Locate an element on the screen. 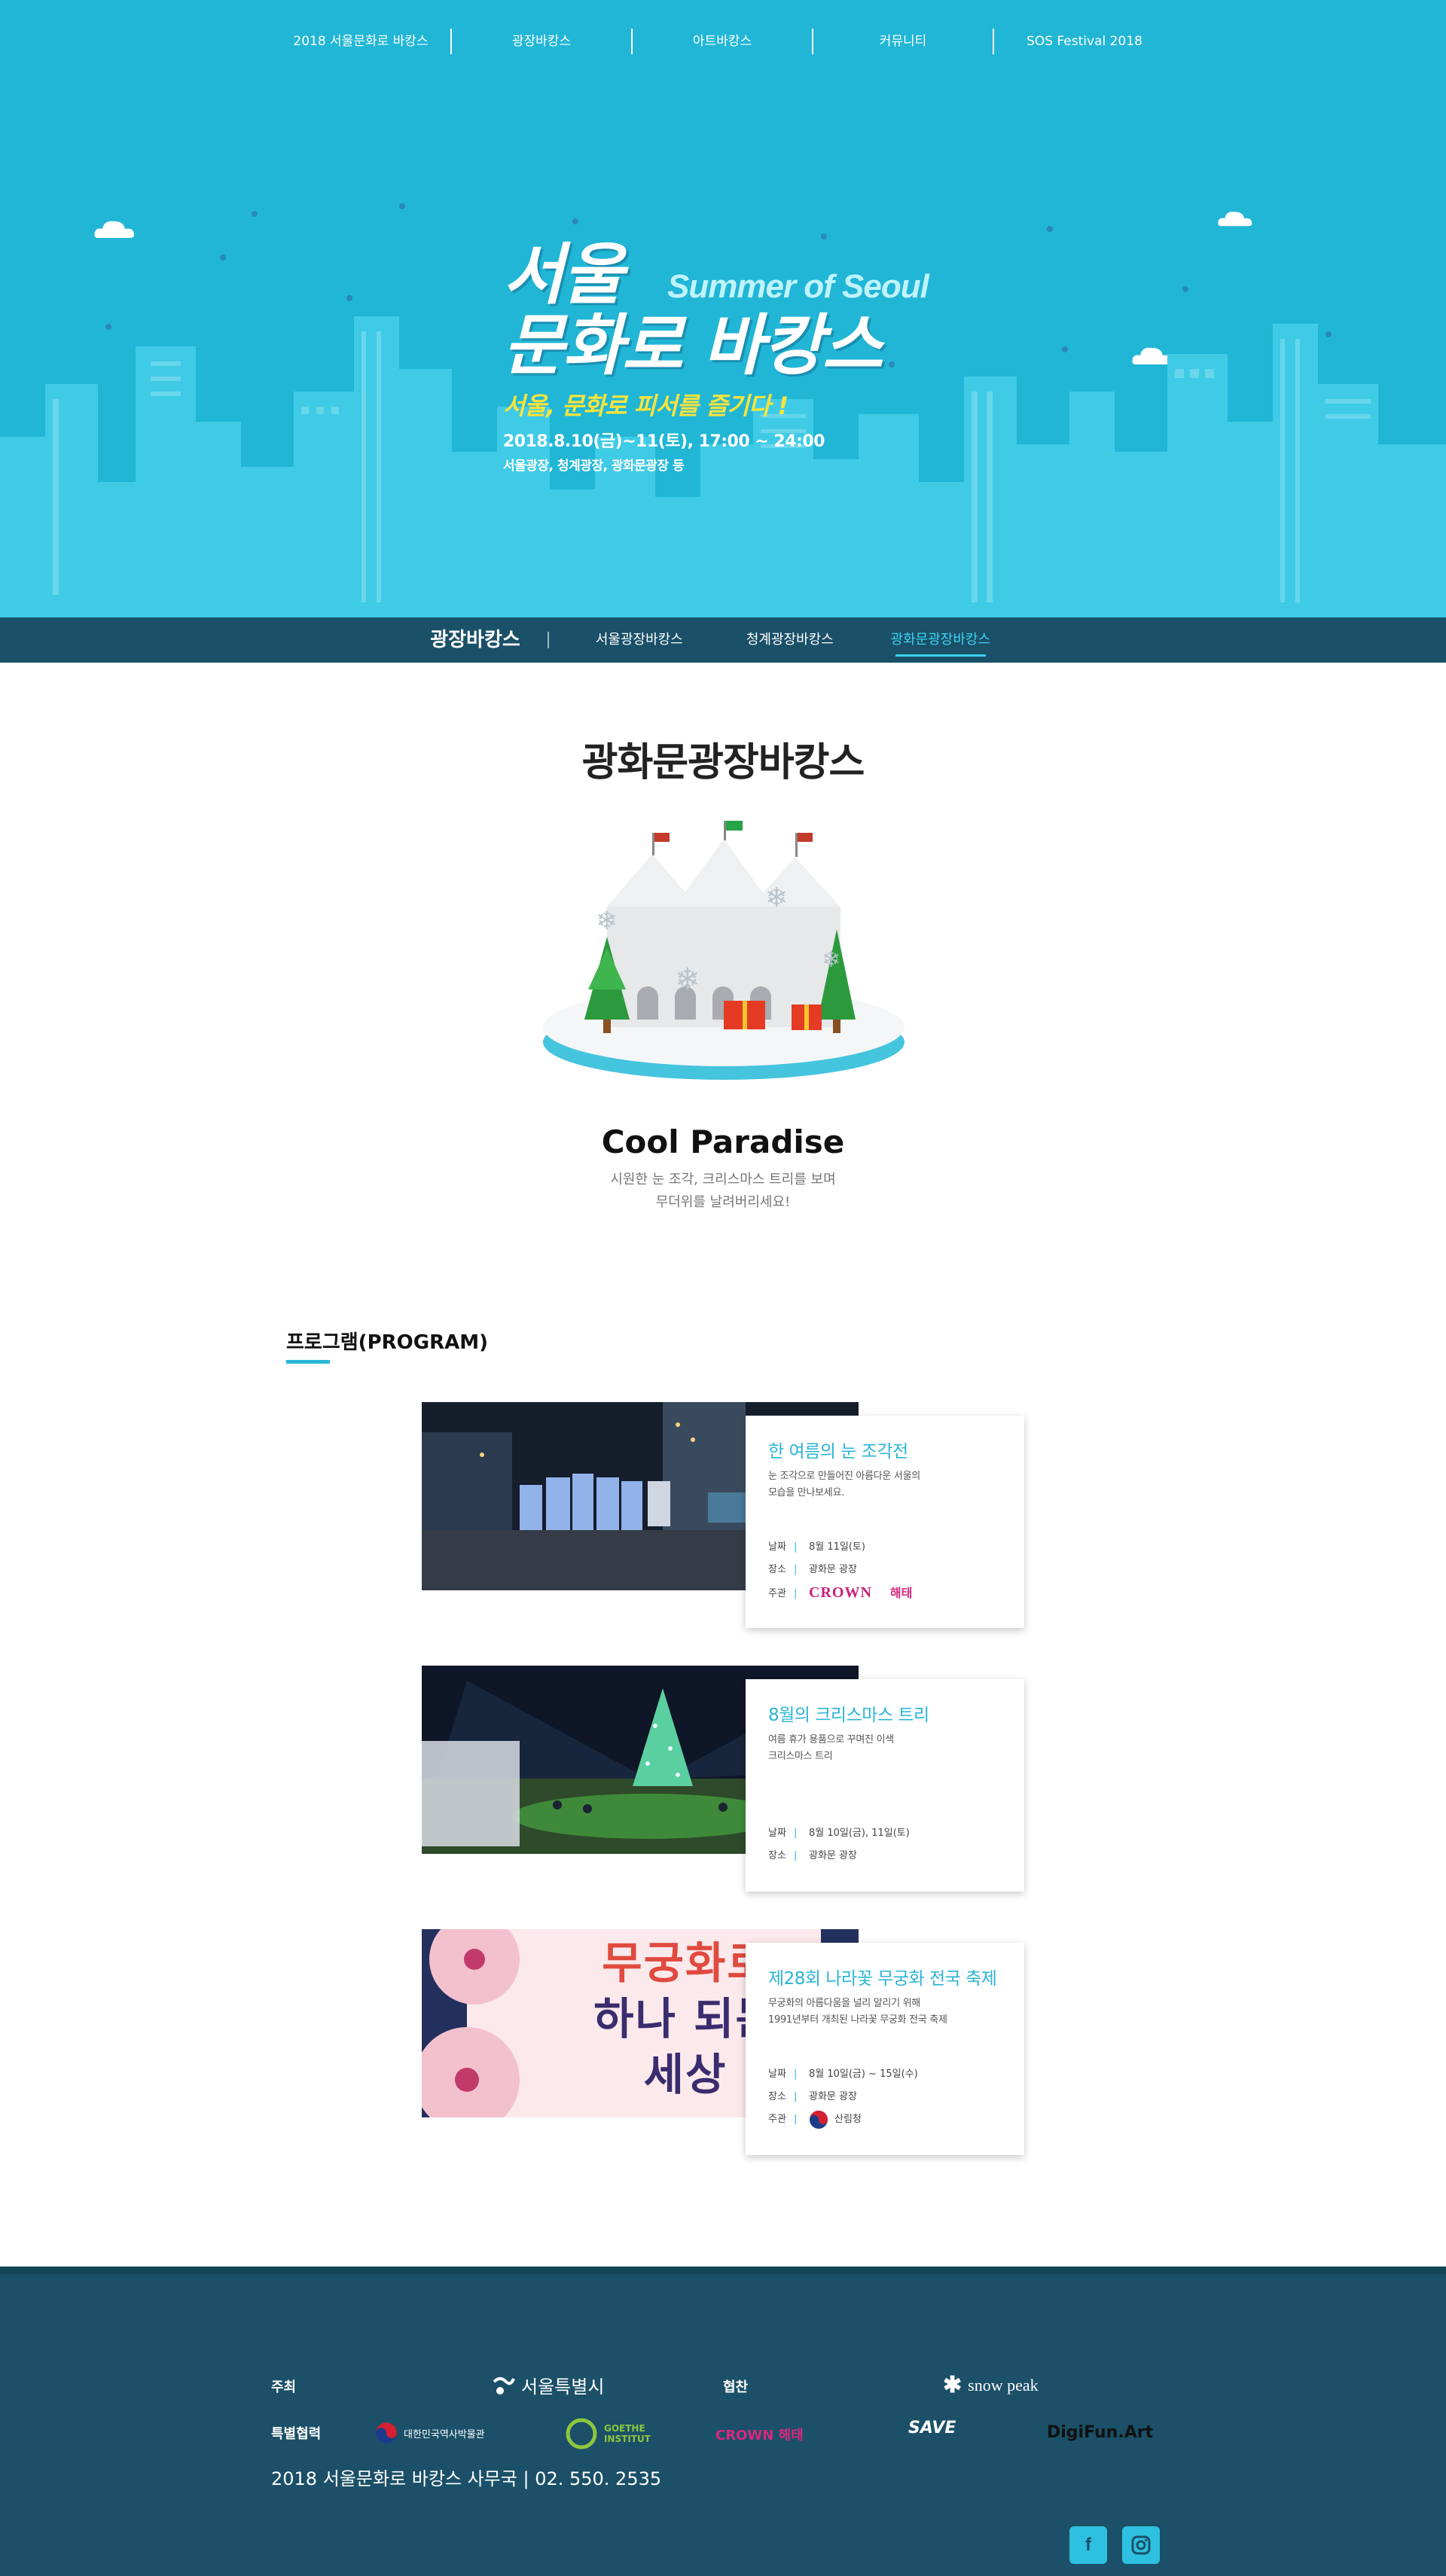 The width and height of the screenshot is (1446, 2576). snowpeak-logo: ✱ snow peak is located at coordinates (991, 2385).